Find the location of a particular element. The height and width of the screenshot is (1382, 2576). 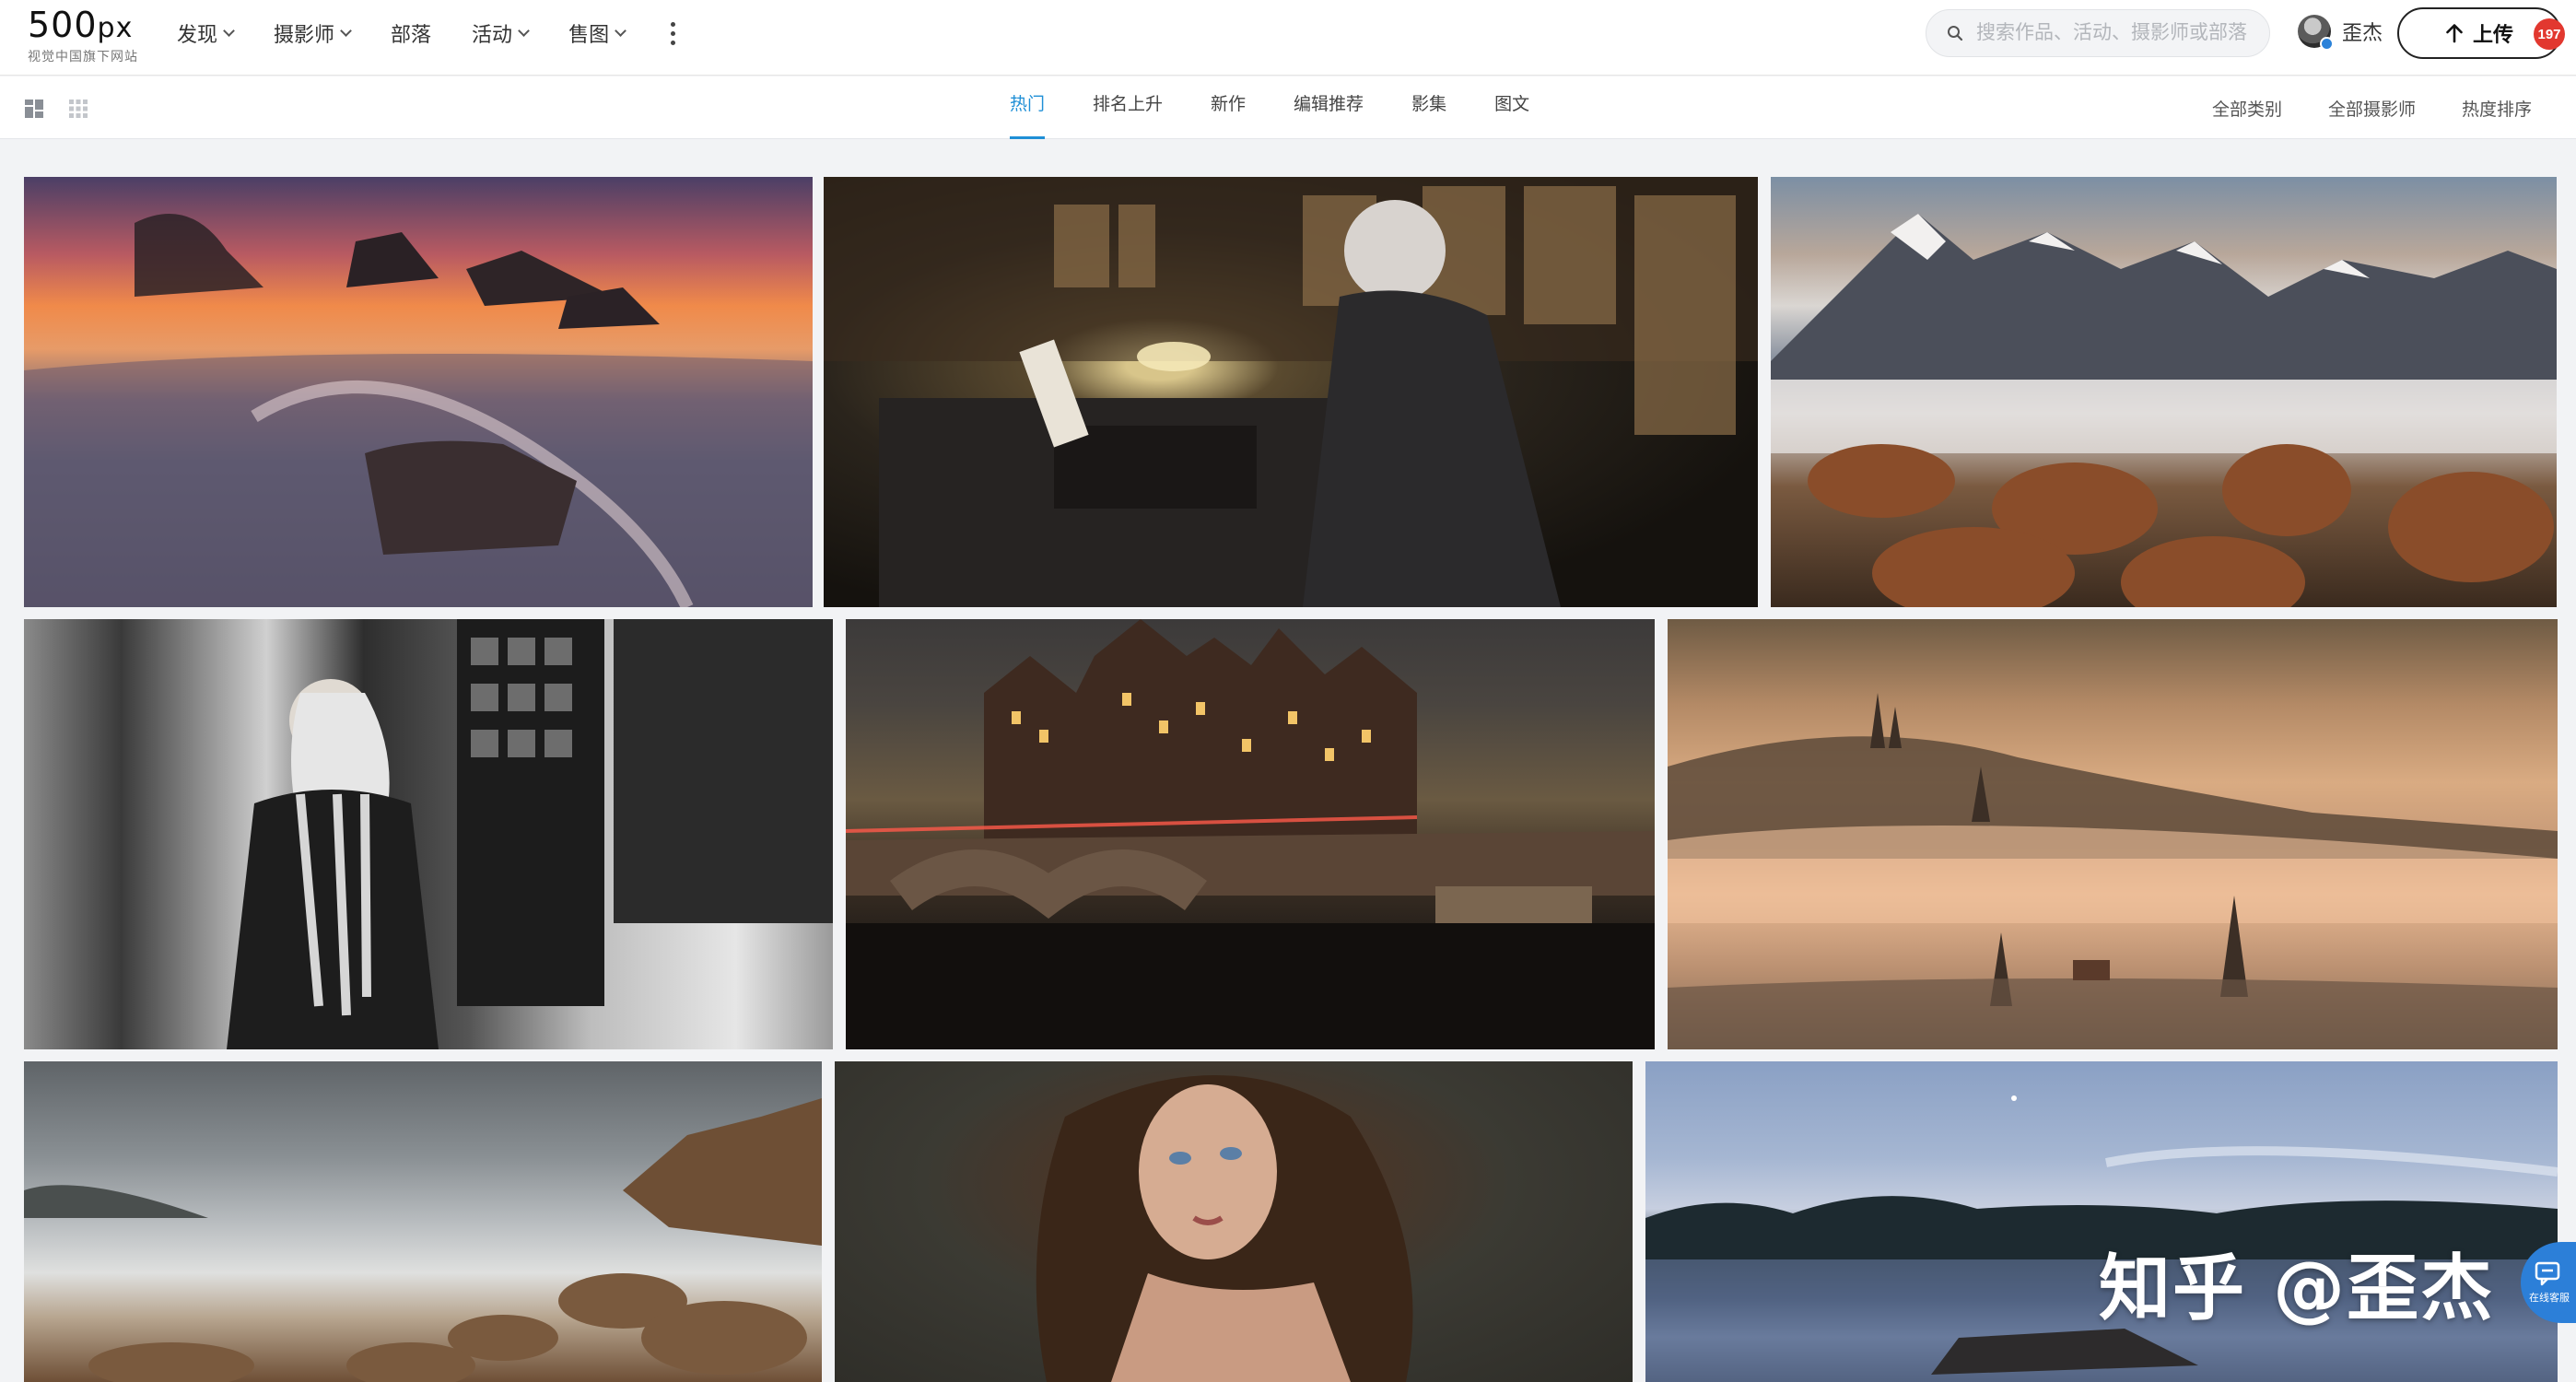

nav-item-tribes: 部落 is located at coordinates (411, 33).